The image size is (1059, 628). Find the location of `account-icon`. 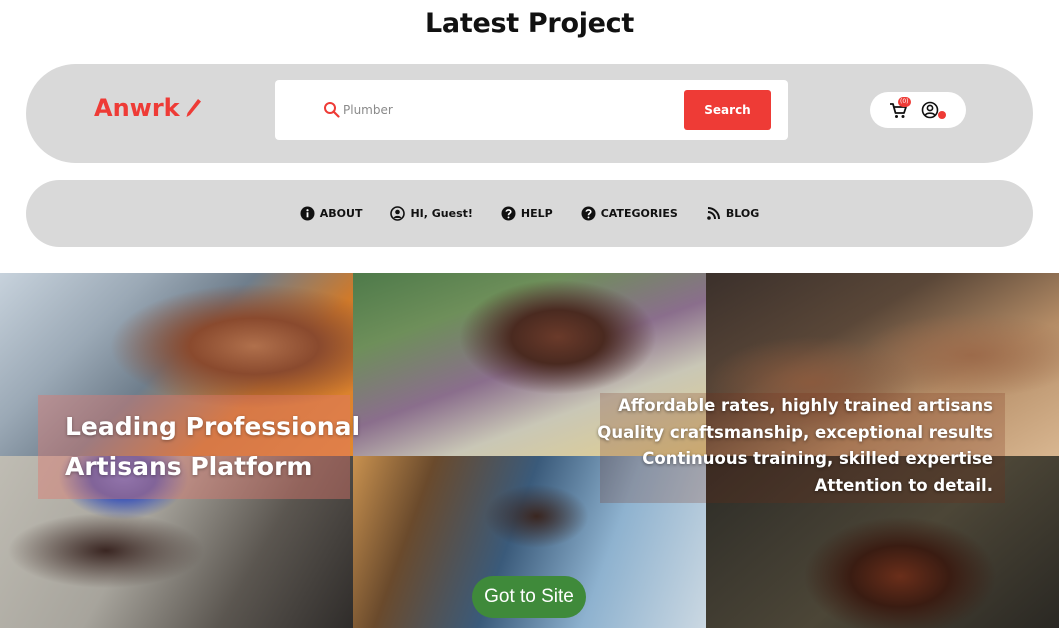

account-icon is located at coordinates (930, 110).